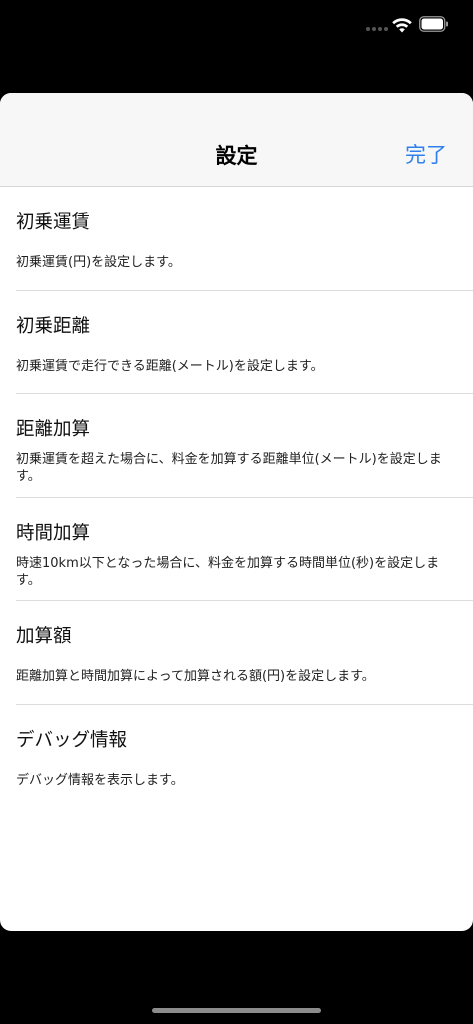 This screenshot has width=473, height=1024. What do you see at coordinates (433, 24) in the screenshot?
I see `battery-icon` at bounding box center [433, 24].